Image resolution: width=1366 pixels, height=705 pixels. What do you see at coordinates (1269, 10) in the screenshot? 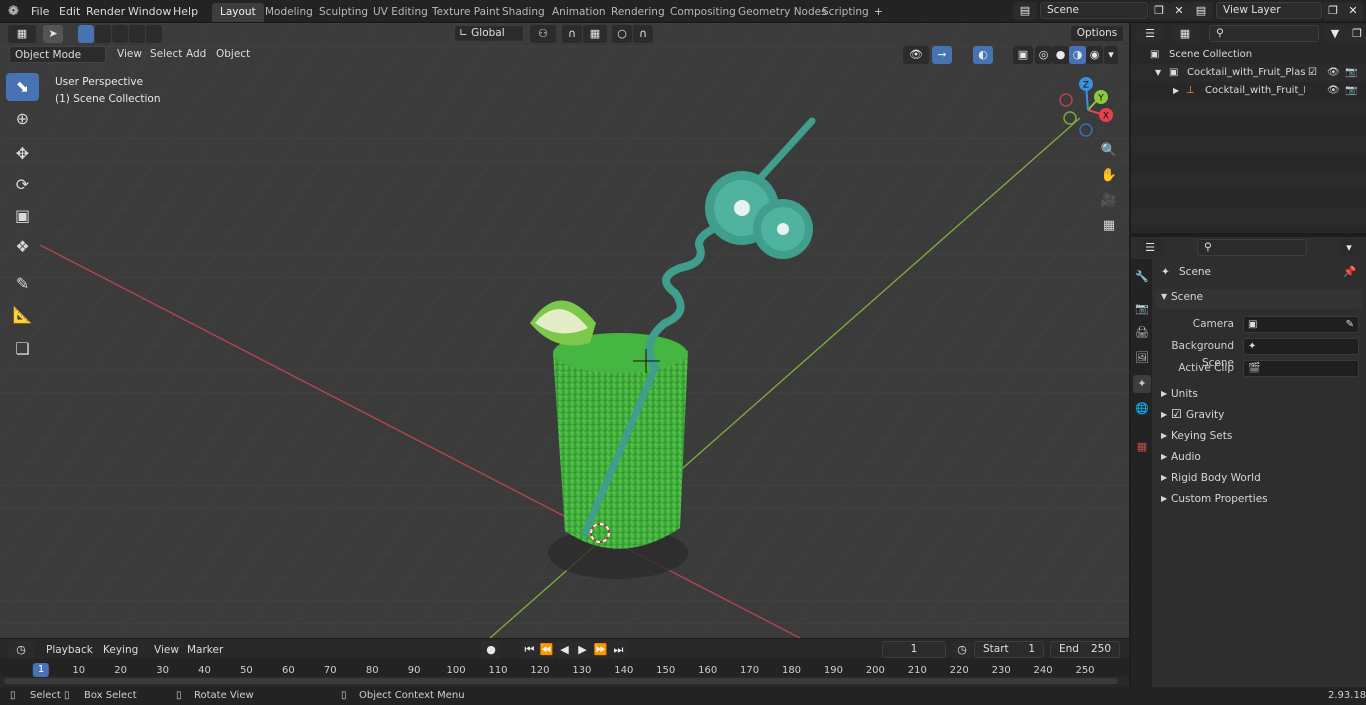
I see `view-layer-field: View Layer` at bounding box center [1269, 10].